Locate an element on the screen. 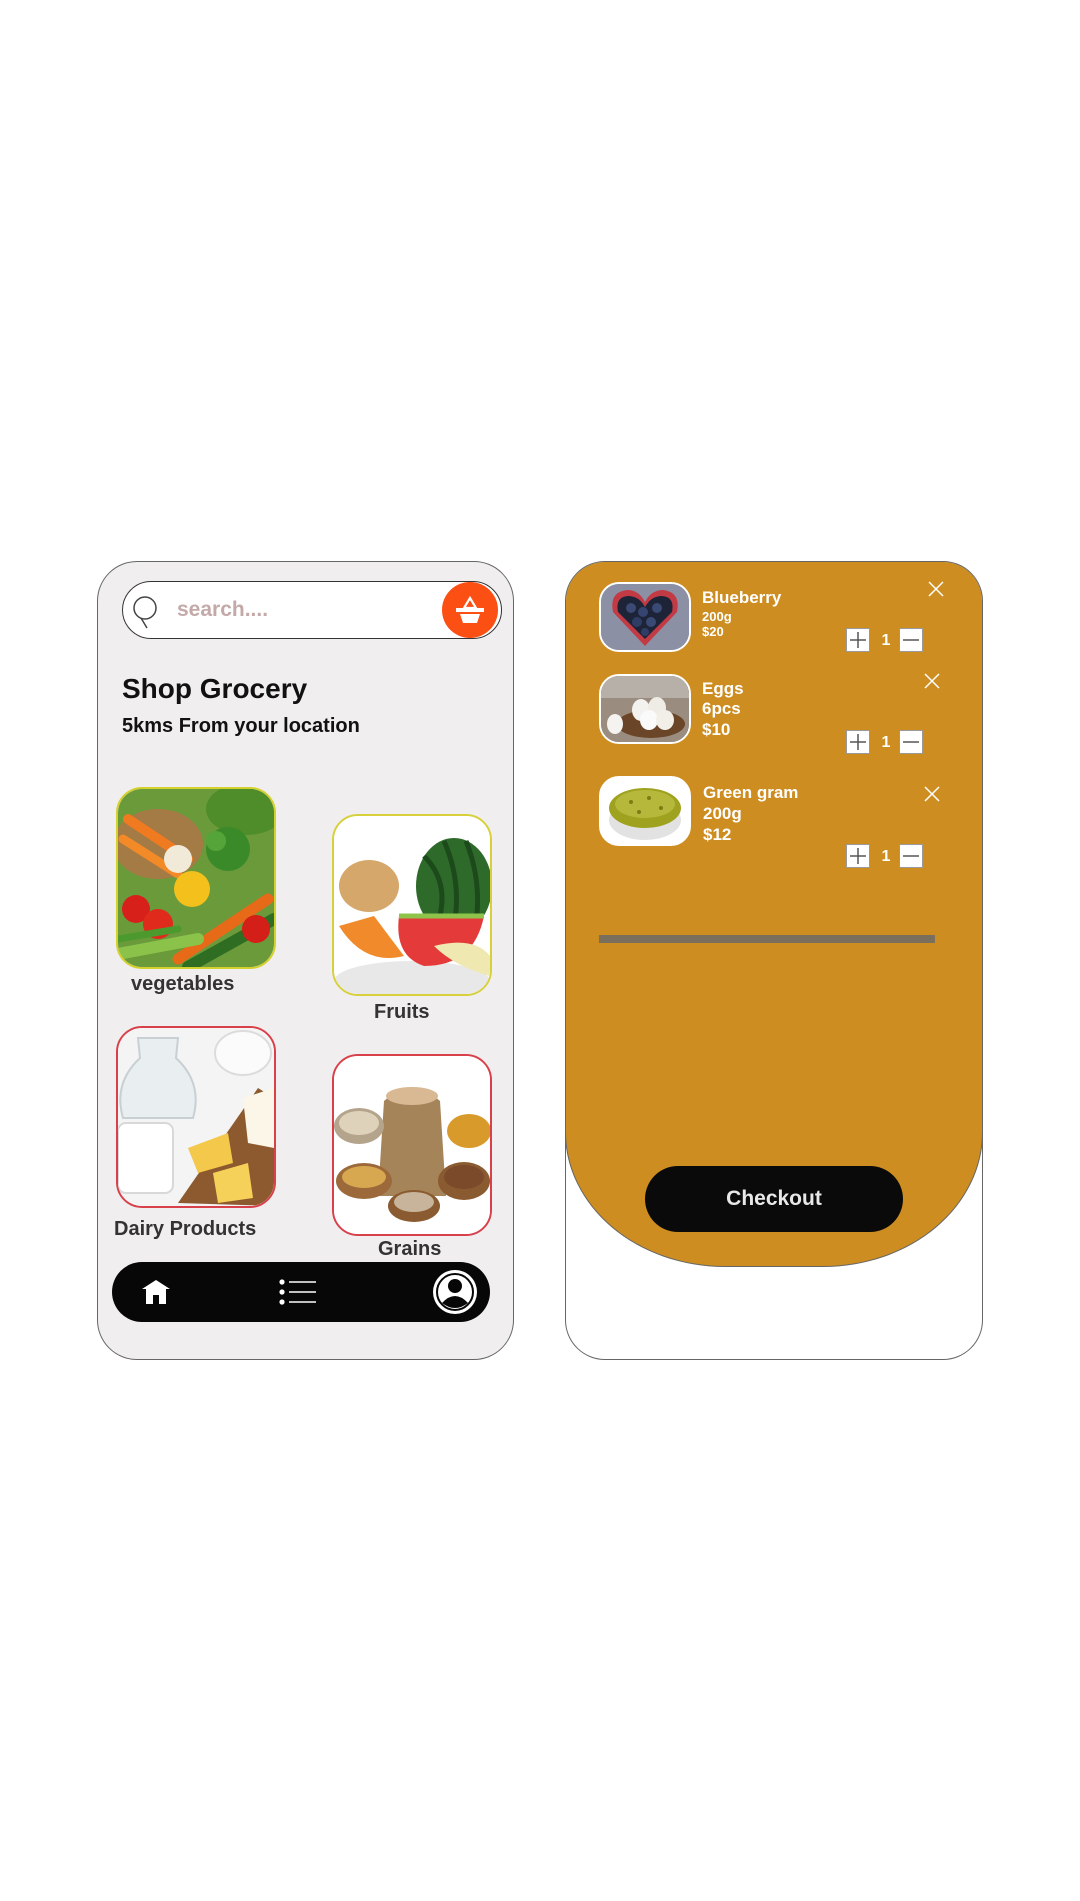 The image size is (1080, 1901). grains-image is located at coordinates (412, 1145).